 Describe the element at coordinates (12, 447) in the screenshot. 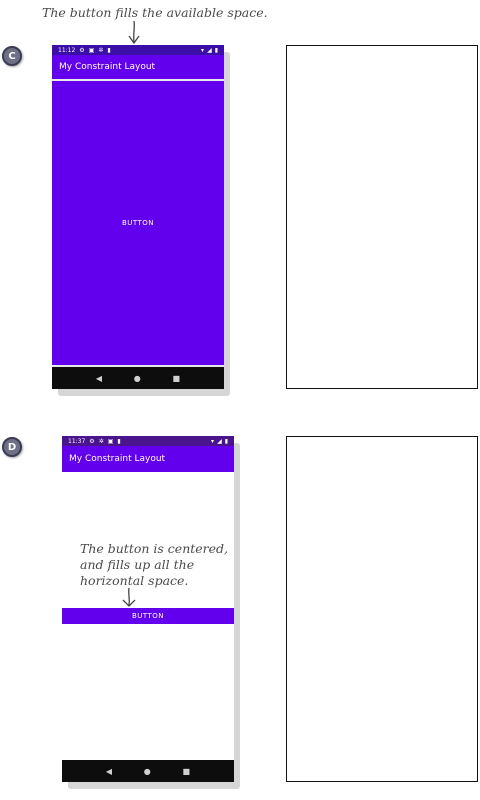

I see `badge-d: D` at that location.